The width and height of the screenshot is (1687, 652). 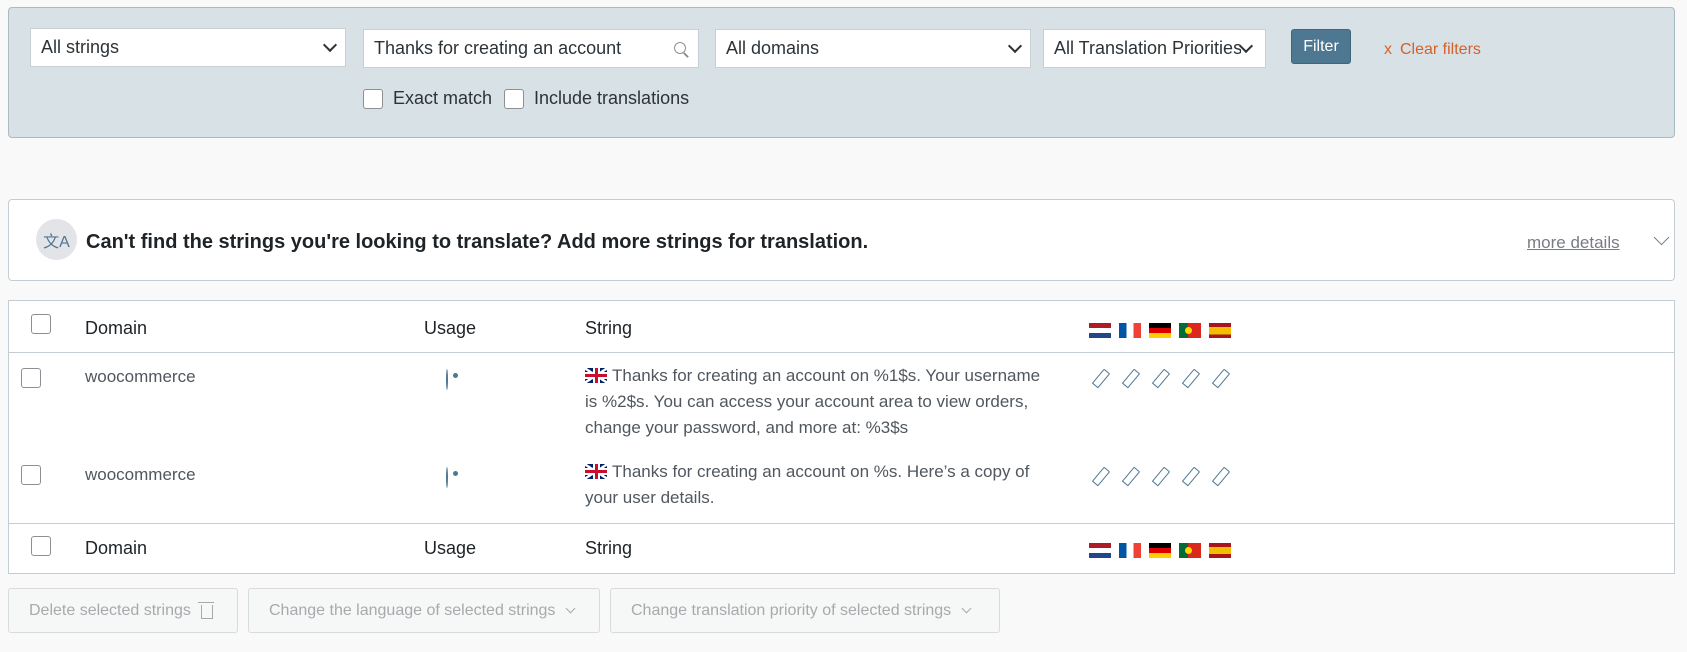 I want to click on table-footer: Domain Usage String, so click(x=841, y=548).